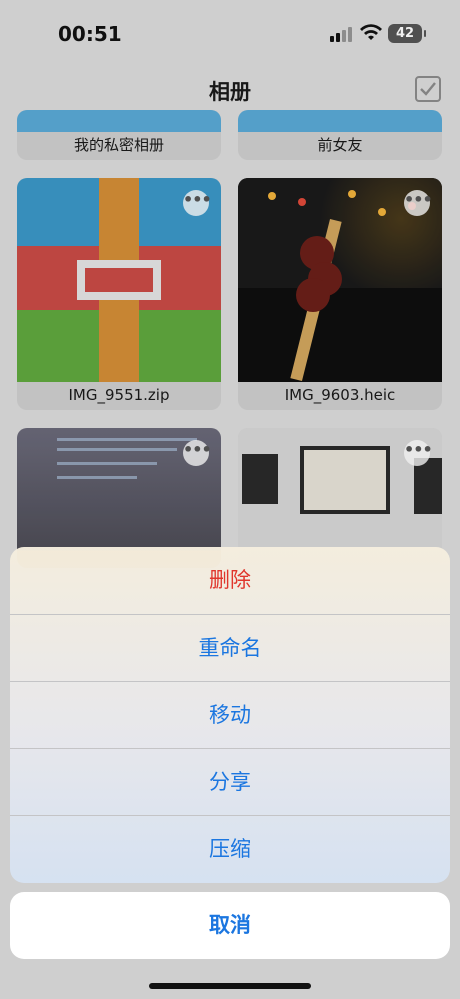 The height and width of the screenshot is (999, 460). I want to click on home-indicator, so click(230, 986).